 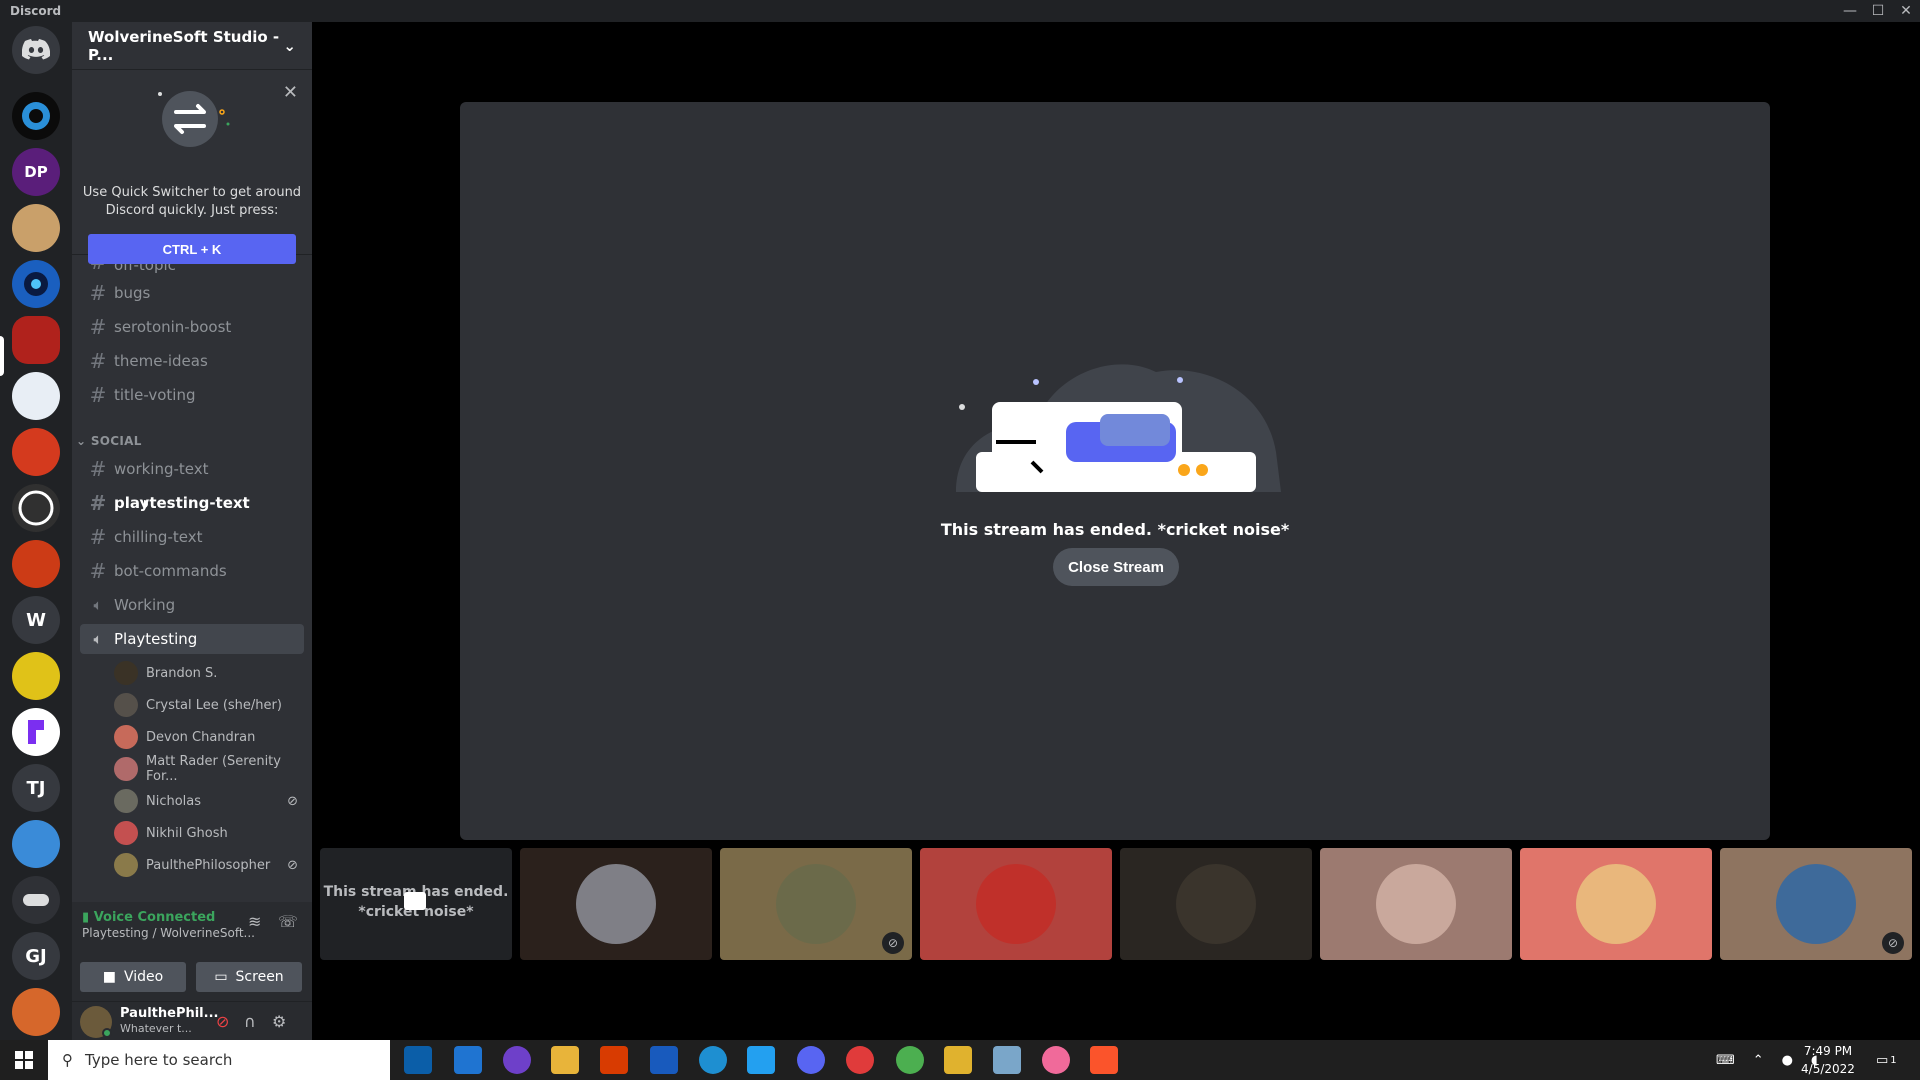 I want to click on video-button: ■ Video, so click(x=133, y=977).